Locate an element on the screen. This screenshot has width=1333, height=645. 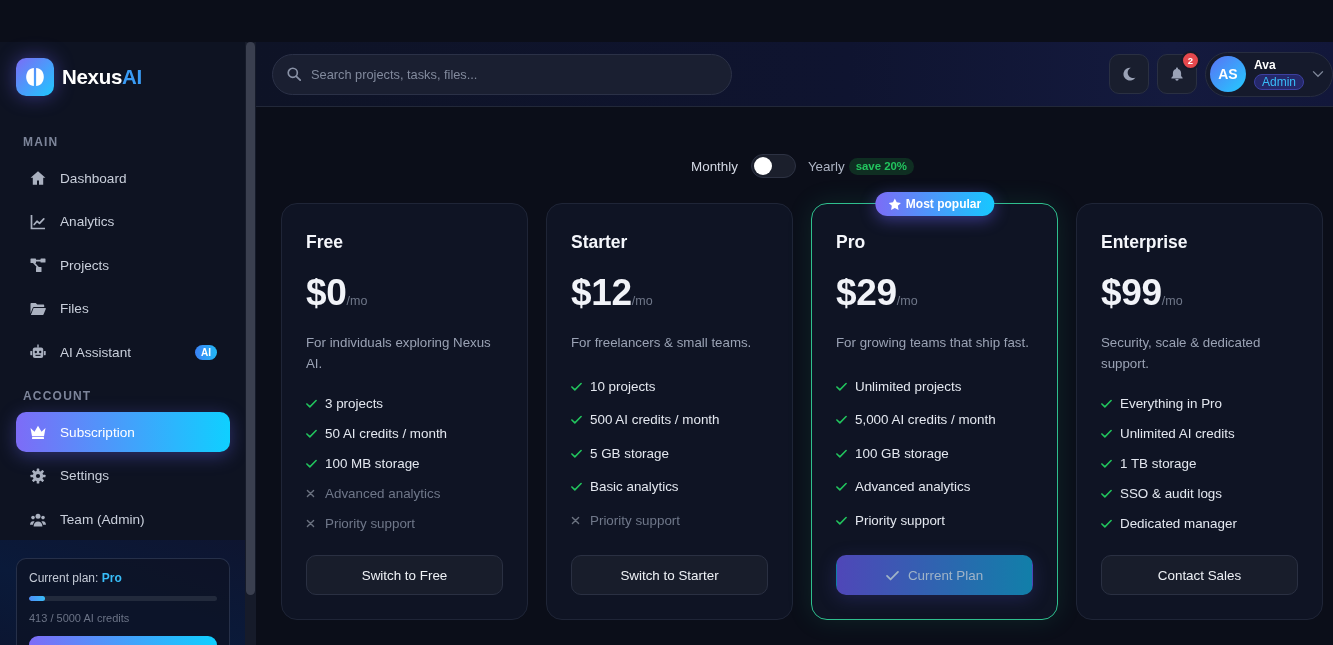
feature-text: 500 AI credits / month is located at coordinates (655, 419).